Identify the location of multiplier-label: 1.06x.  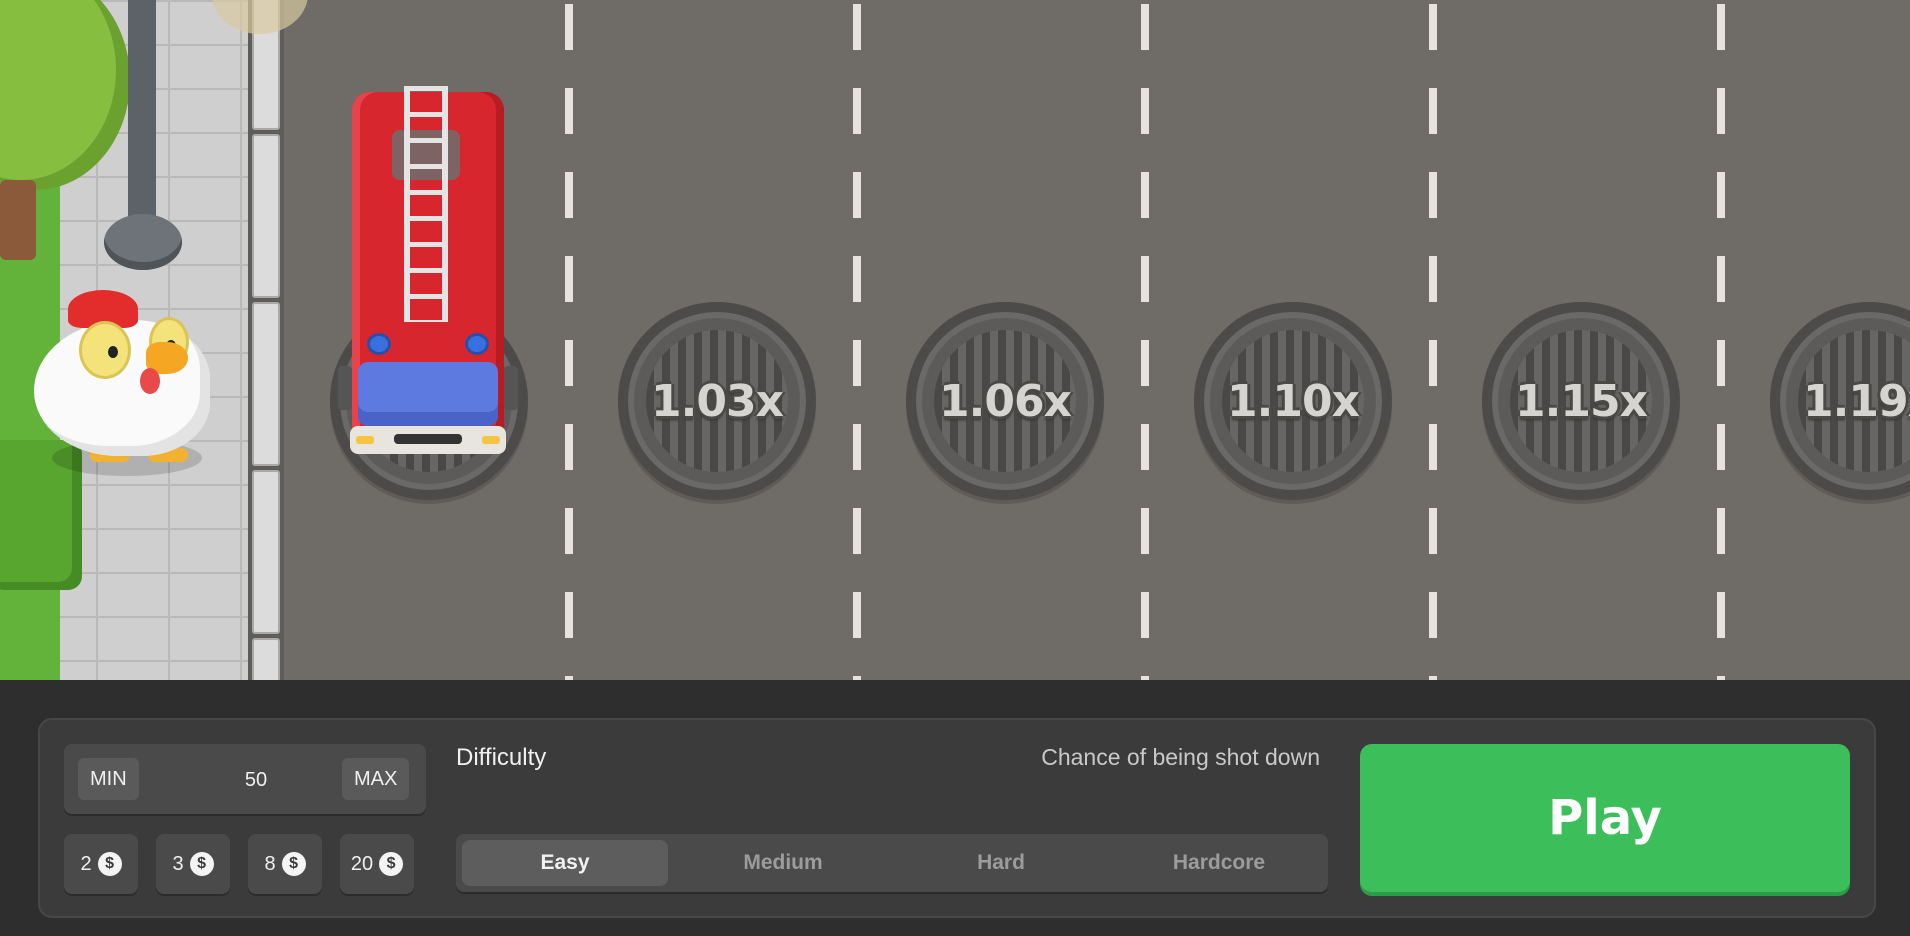
(1005, 401).